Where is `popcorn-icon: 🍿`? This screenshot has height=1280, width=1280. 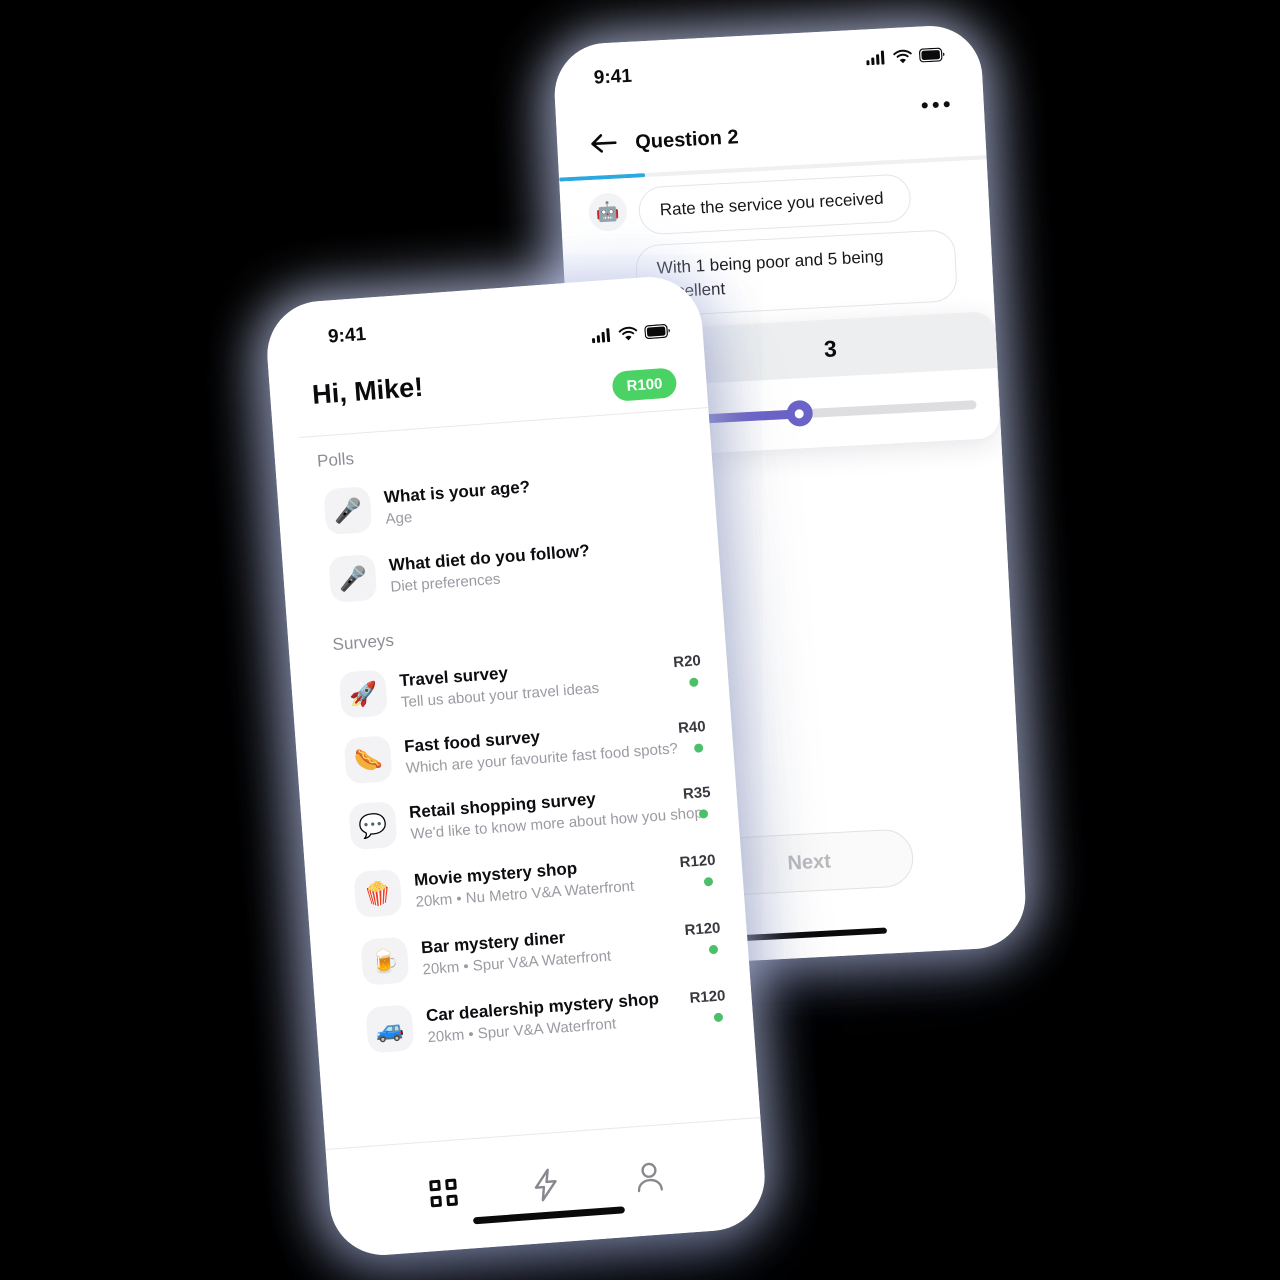
popcorn-icon: 🍿 is located at coordinates (378, 893).